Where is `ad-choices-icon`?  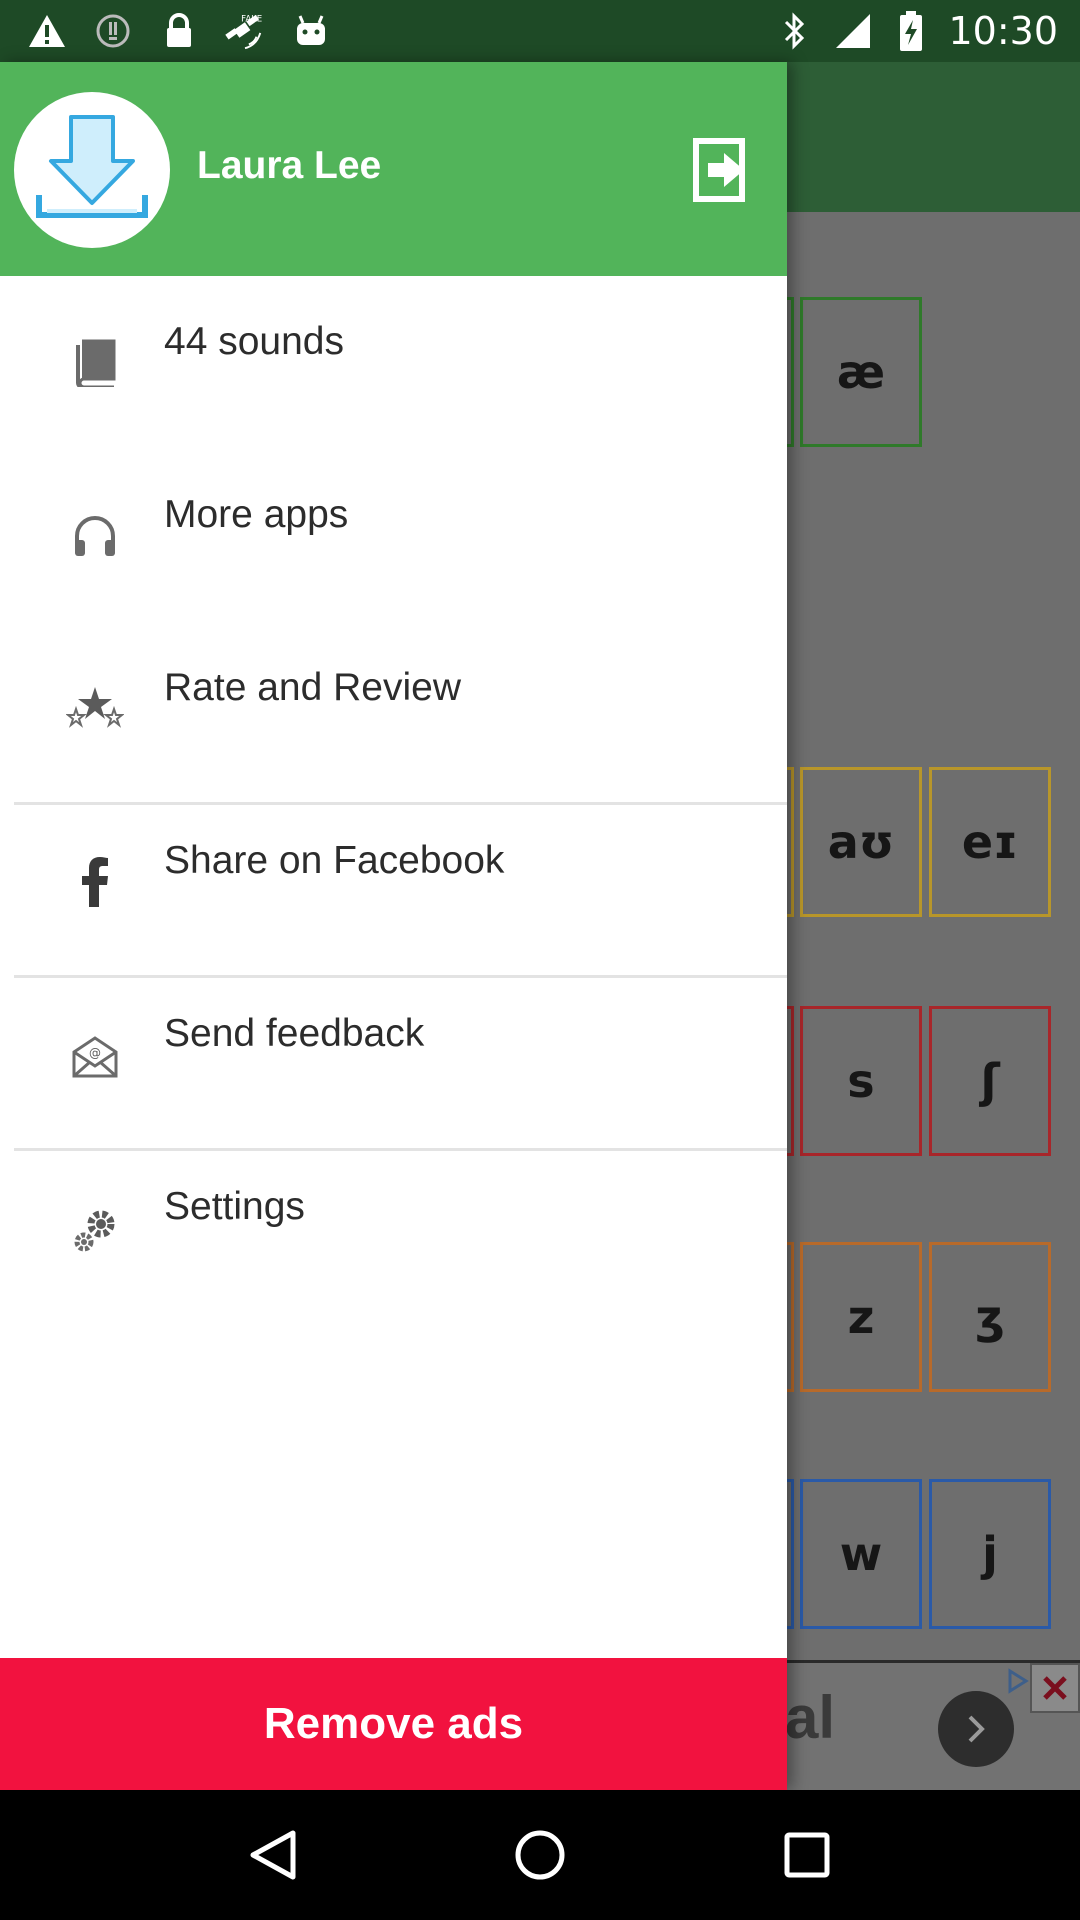 ad-choices-icon is located at coordinates (1018, 1681).